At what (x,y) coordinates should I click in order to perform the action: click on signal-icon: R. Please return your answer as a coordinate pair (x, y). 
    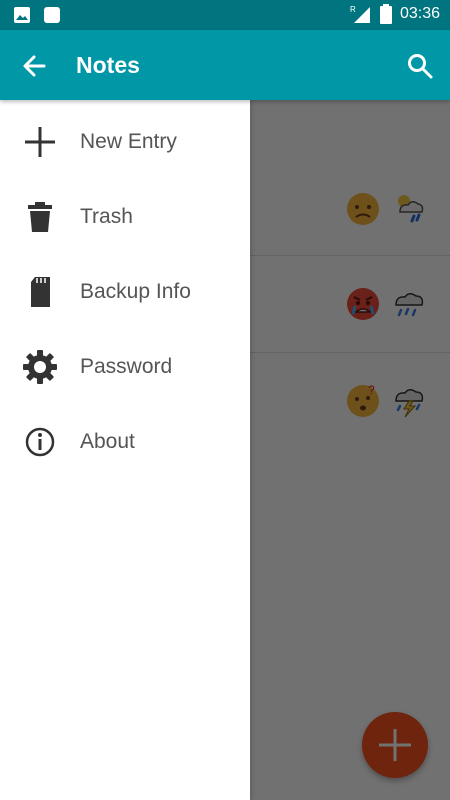
    Looking at the image, I should click on (360, 14).